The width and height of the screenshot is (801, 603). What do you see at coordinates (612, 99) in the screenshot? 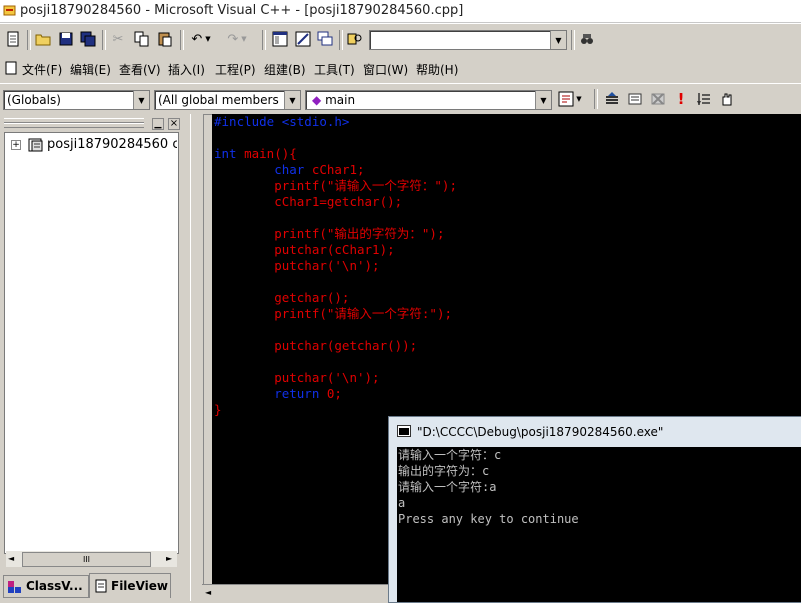
I see `compile-icon` at bounding box center [612, 99].